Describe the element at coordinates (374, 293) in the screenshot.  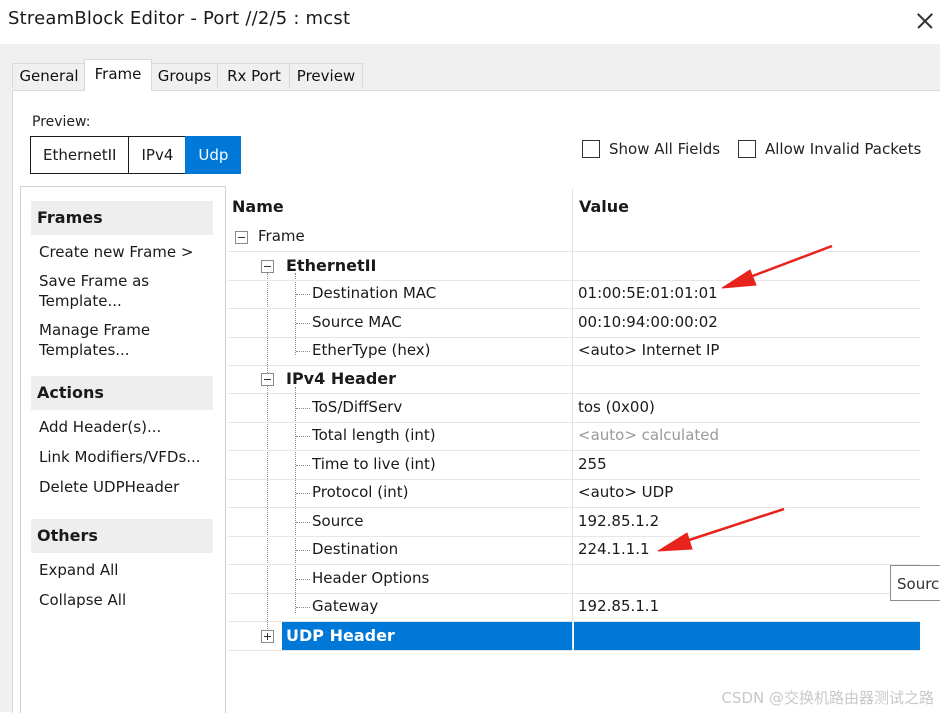
I see `row-name: Destination MAC` at that location.